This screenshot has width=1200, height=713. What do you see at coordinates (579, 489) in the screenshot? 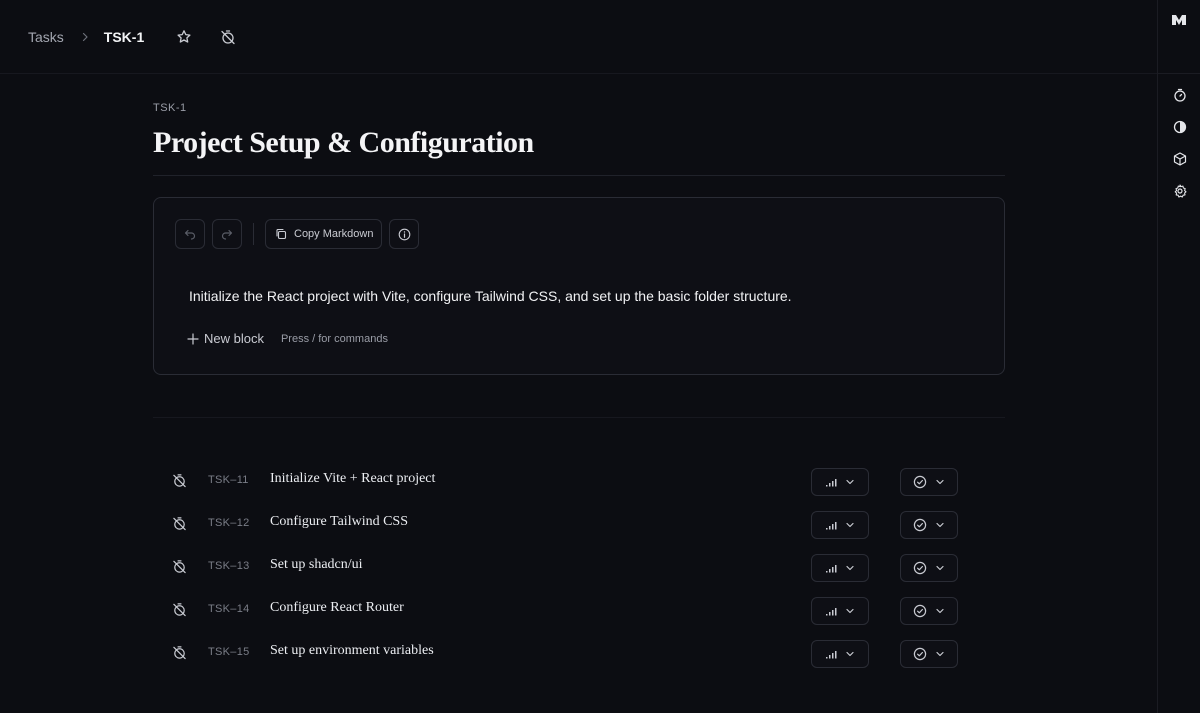
I see `subtask-row: TSK–11 Initialize Vite + React project` at bounding box center [579, 489].